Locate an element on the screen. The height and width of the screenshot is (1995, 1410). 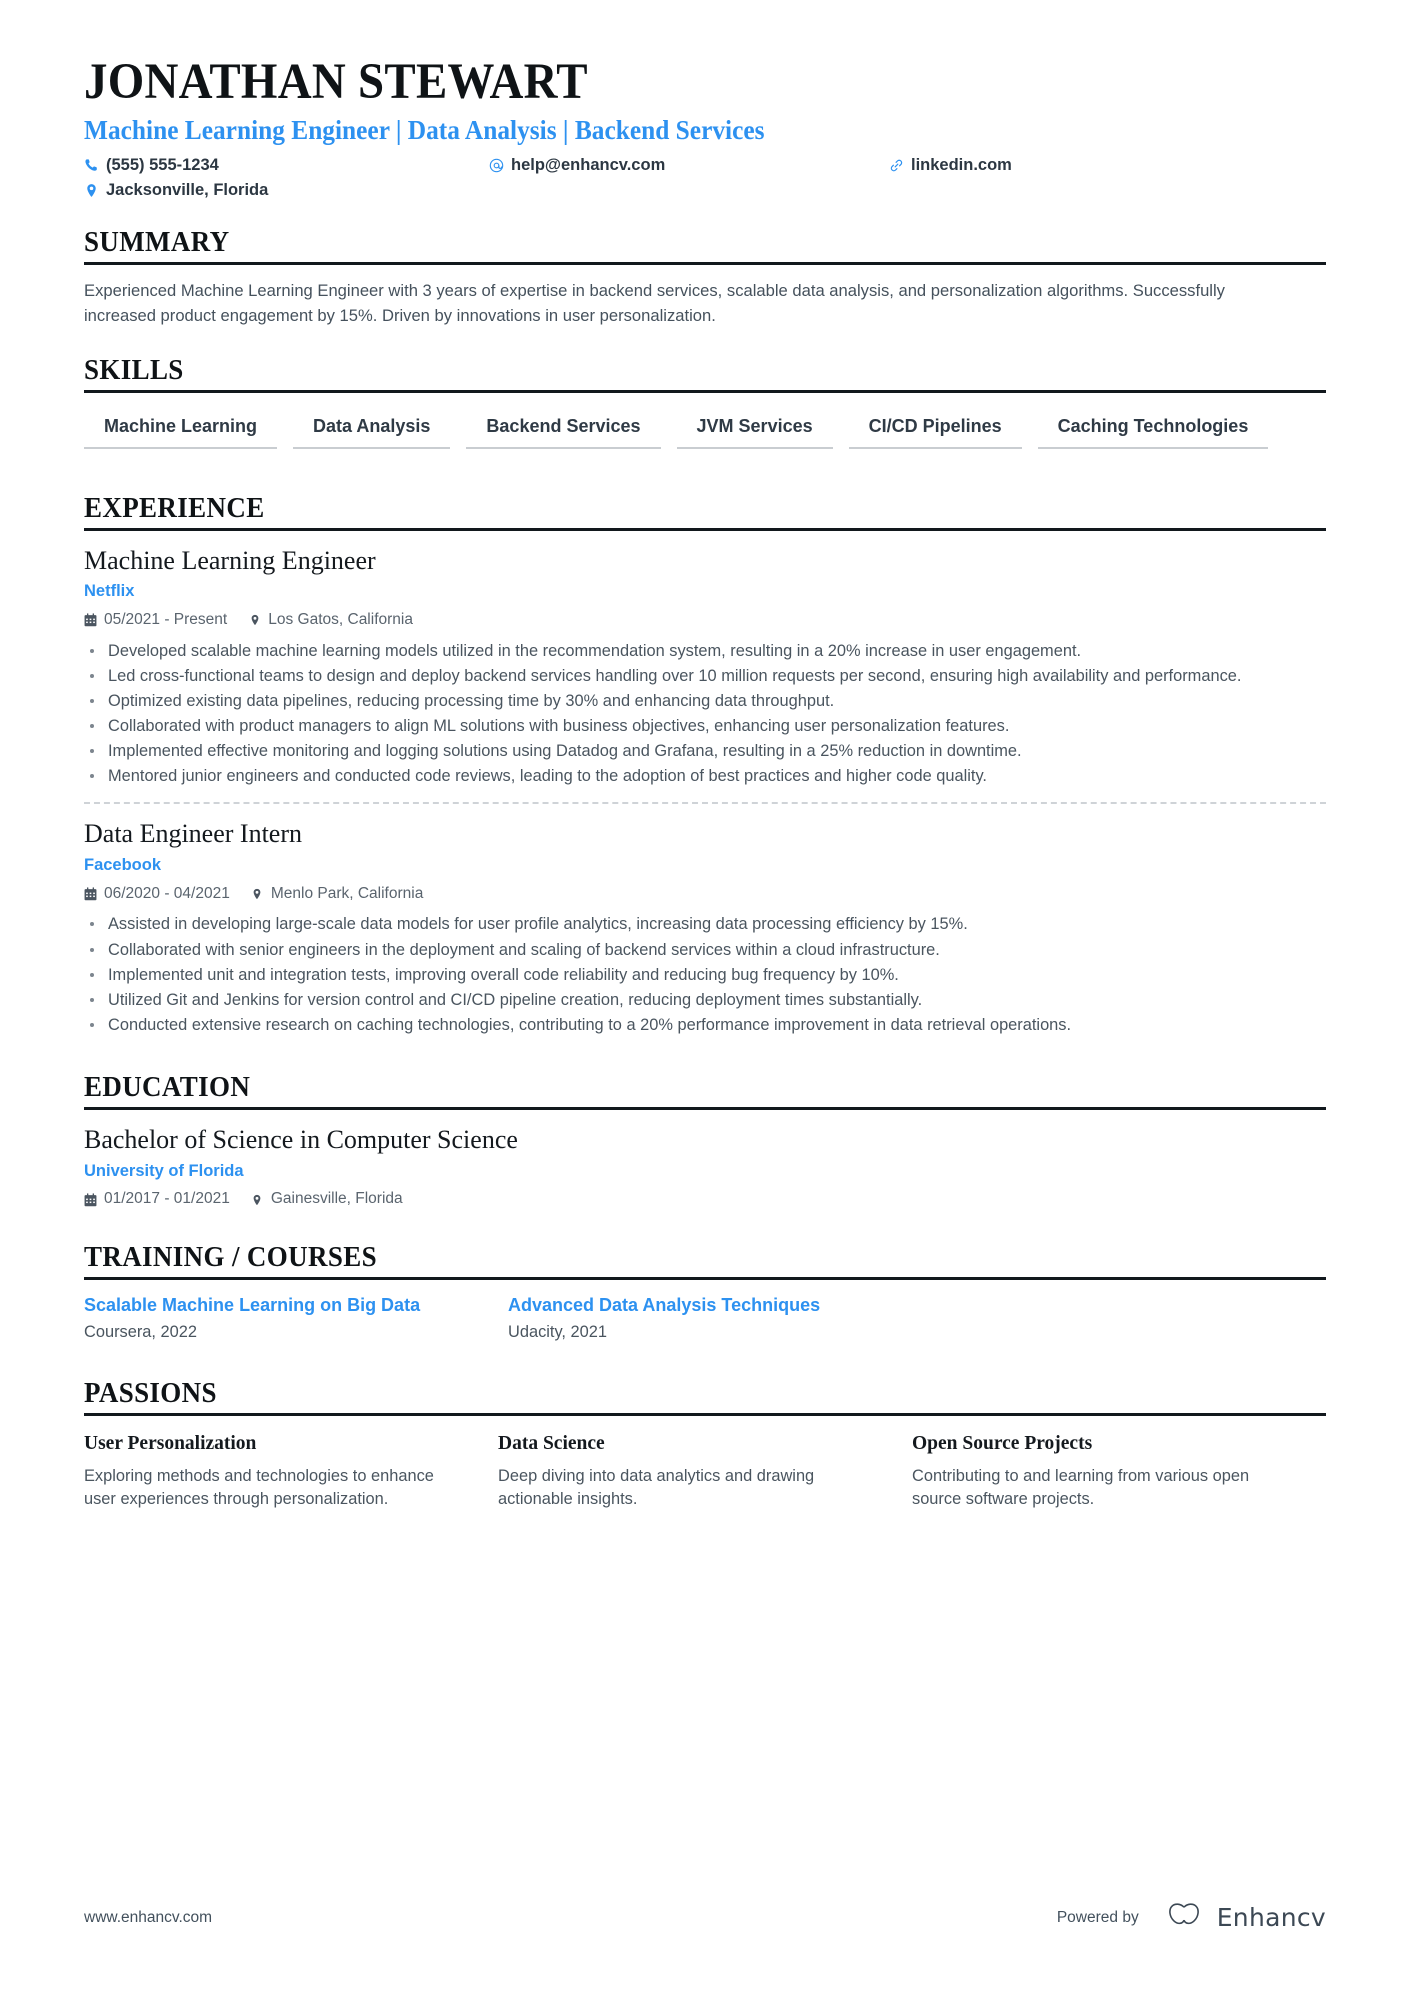
section-title-passions: PASSIONS is located at coordinates (150, 1393).